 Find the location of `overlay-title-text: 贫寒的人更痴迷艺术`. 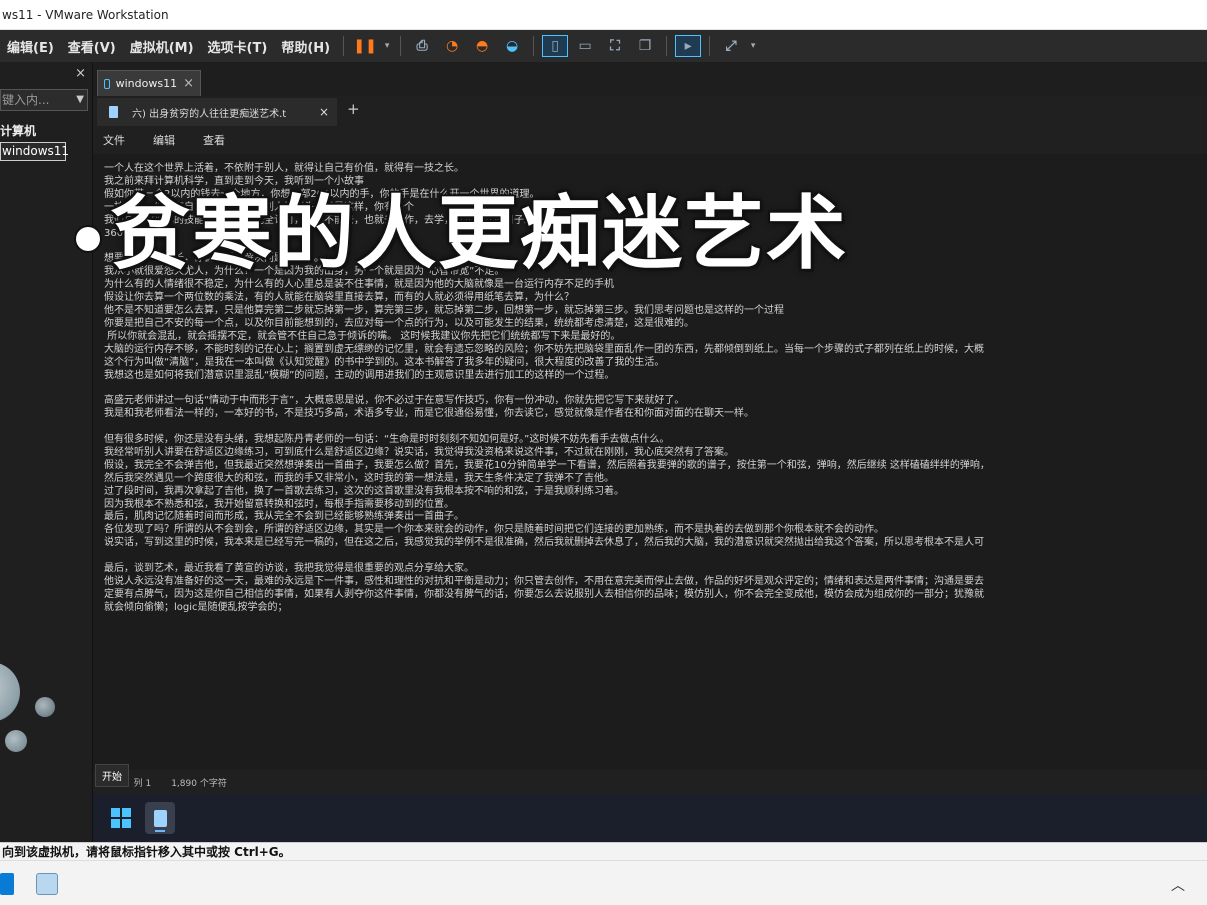

overlay-title-text: 贫寒的人更痴迷艺术 is located at coordinates (479, 233).